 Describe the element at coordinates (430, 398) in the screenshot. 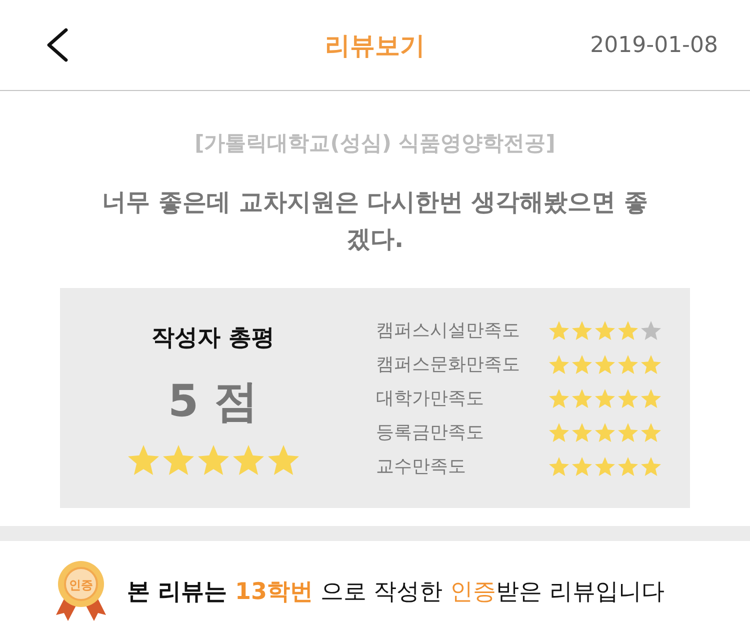

I see `rating-label: 대학가만족도` at that location.